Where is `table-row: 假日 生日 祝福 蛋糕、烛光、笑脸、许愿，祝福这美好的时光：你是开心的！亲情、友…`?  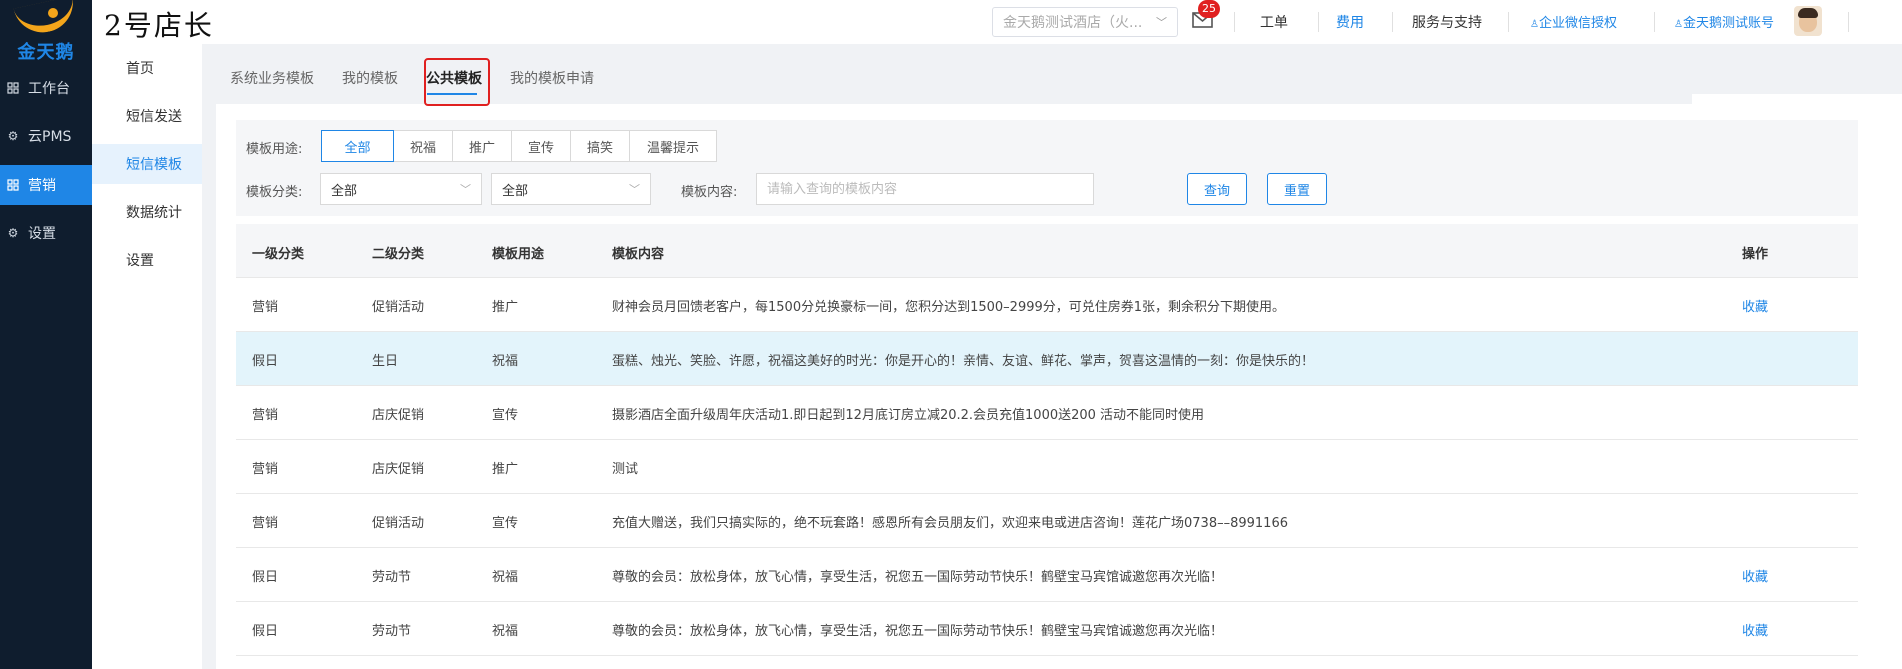 table-row: 假日 生日 祝福 蛋糕、烛光、笑脸、许愿，祝福这美好的时光：你是开心的！亲情、友… is located at coordinates (1047, 359).